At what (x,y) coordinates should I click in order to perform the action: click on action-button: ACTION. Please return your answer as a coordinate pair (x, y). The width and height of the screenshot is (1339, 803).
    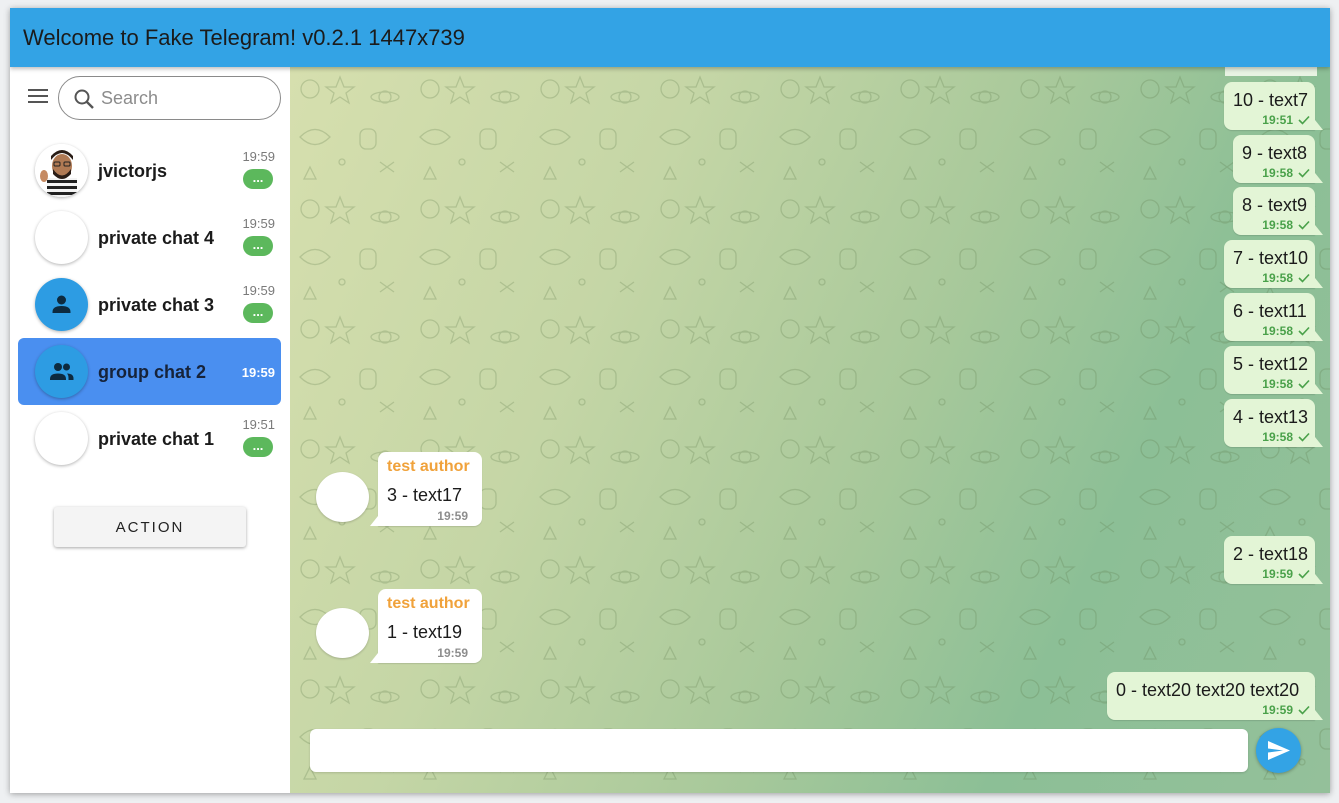
    Looking at the image, I should click on (150, 527).